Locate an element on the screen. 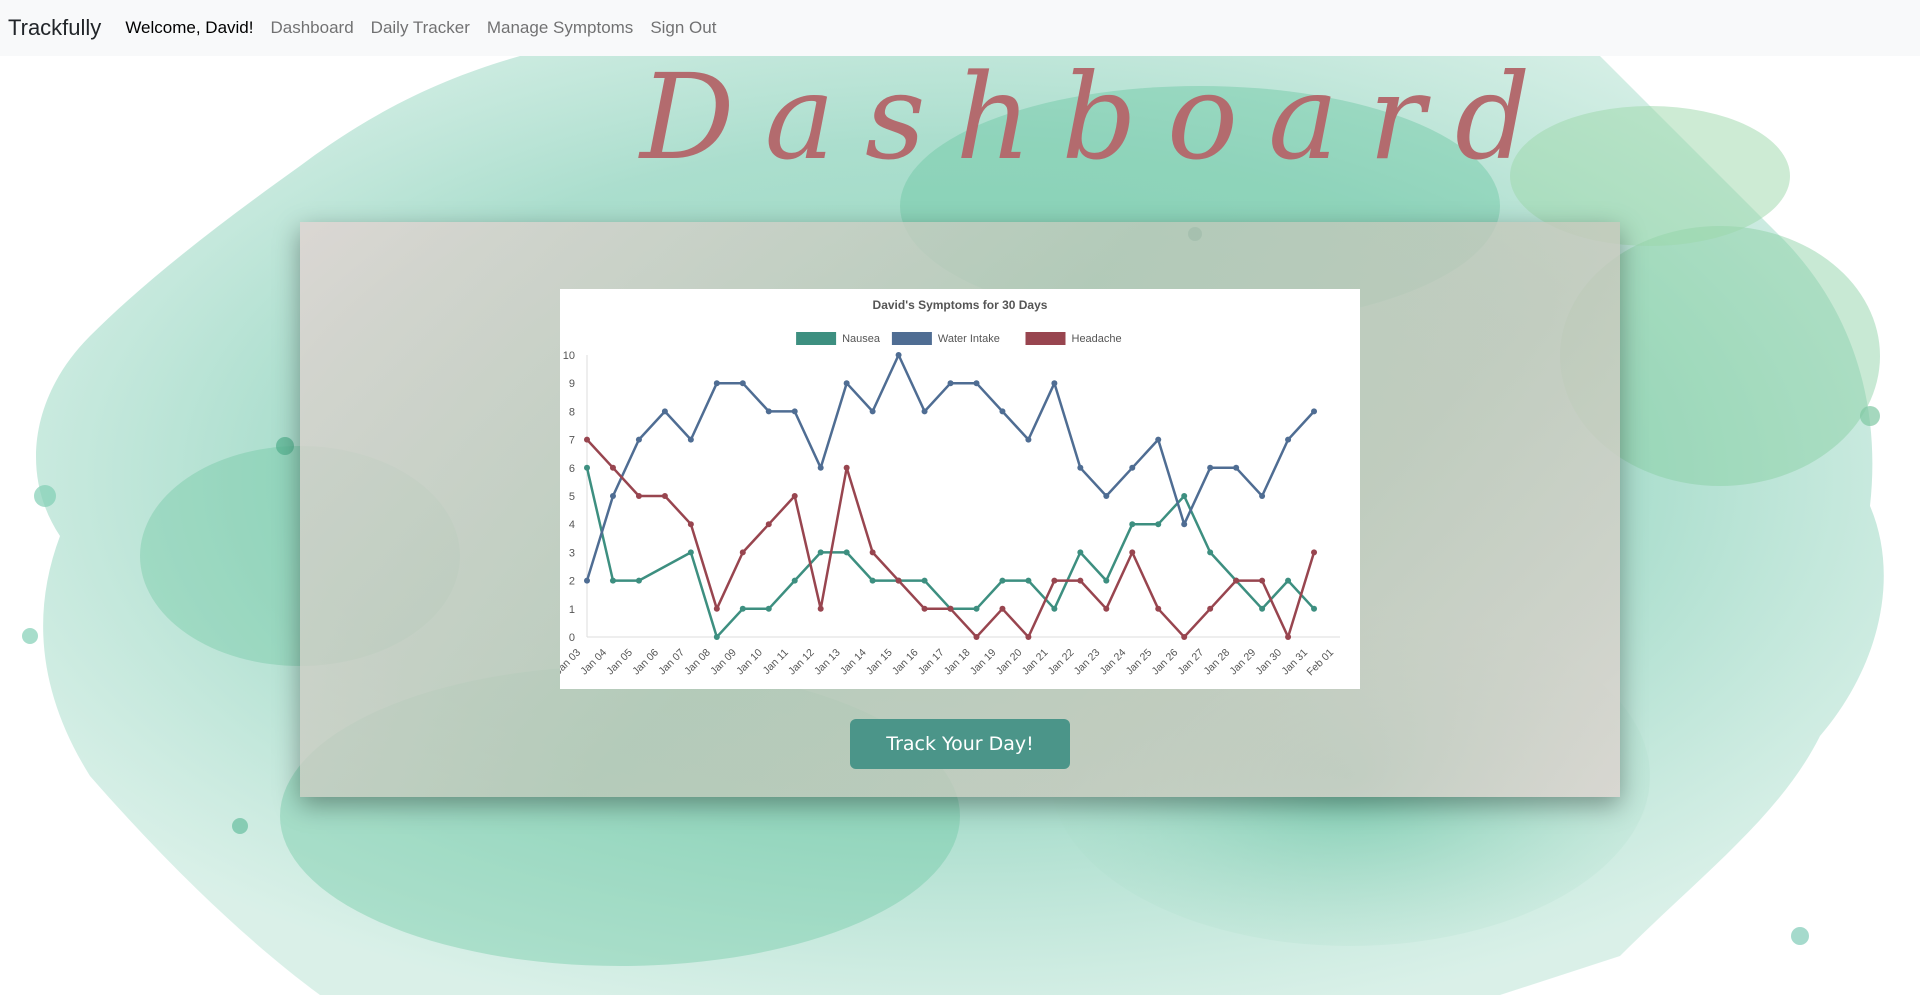 The height and width of the screenshot is (995, 1920). x-tick-label: Jan 11 is located at coordinates (776, 662).